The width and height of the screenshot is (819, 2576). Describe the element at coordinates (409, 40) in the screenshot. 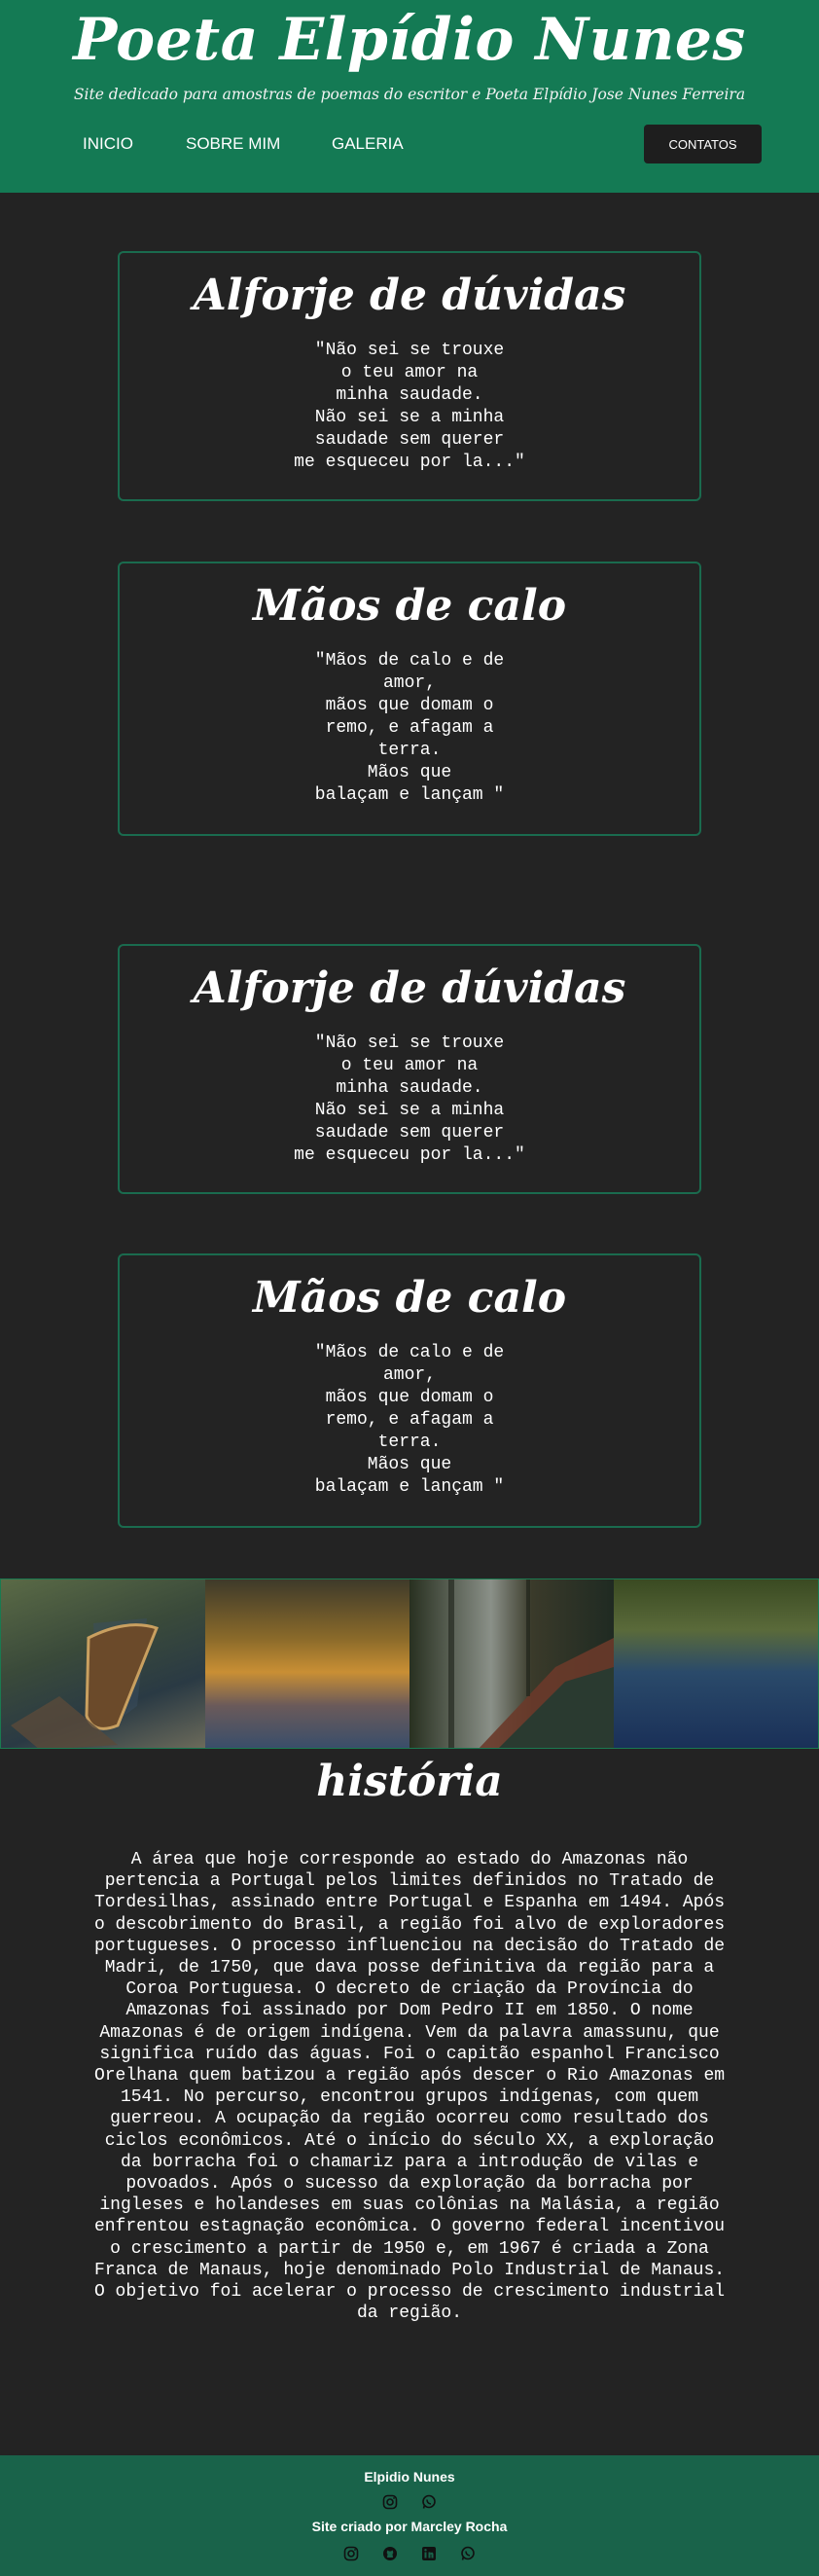

I see `site-title: Poeta Elpídio Nunes` at that location.